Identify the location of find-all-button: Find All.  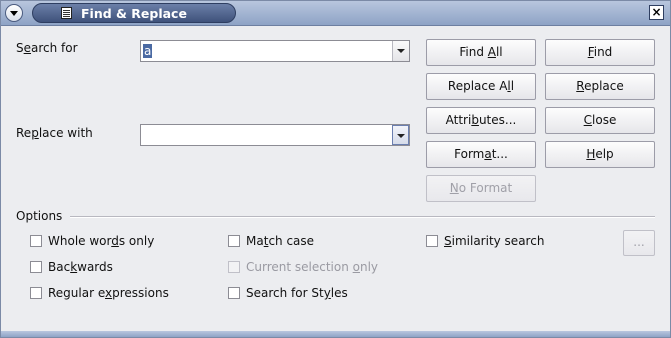
(481, 52).